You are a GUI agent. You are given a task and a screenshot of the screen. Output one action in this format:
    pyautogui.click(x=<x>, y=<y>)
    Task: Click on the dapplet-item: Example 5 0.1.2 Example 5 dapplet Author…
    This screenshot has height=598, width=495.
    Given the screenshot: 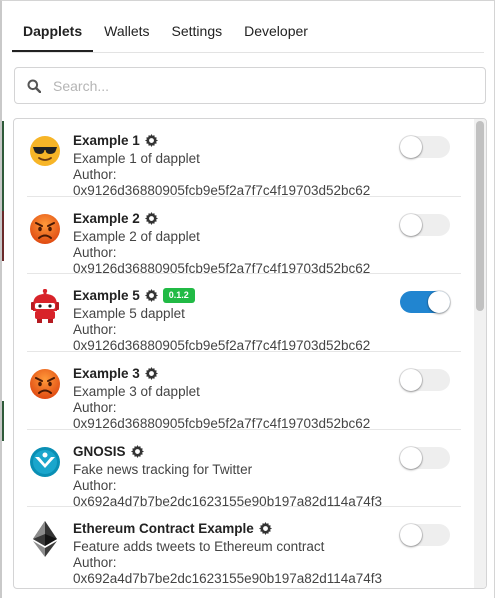 What is the action you would take?
    pyautogui.click(x=244, y=313)
    